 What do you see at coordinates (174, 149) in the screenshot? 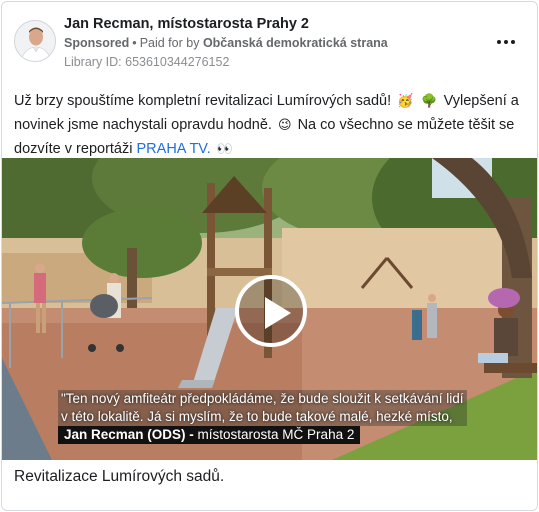
I see `praha-tv-link: PRAHA TV.` at bounding box center [174, 149].